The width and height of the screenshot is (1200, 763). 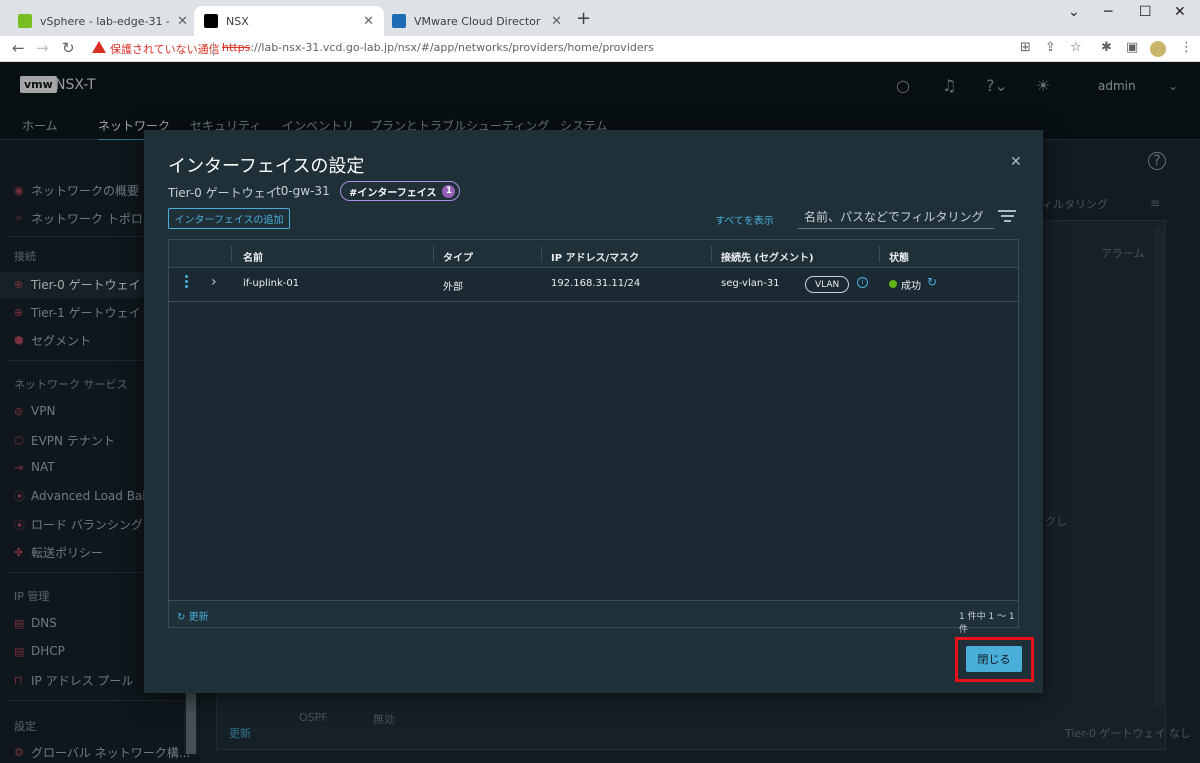 I want to click on grid-header: 名前 タイプ IP アドレス/マスク 接続先 (セグメント) 状態, so click(x=593, y=254).